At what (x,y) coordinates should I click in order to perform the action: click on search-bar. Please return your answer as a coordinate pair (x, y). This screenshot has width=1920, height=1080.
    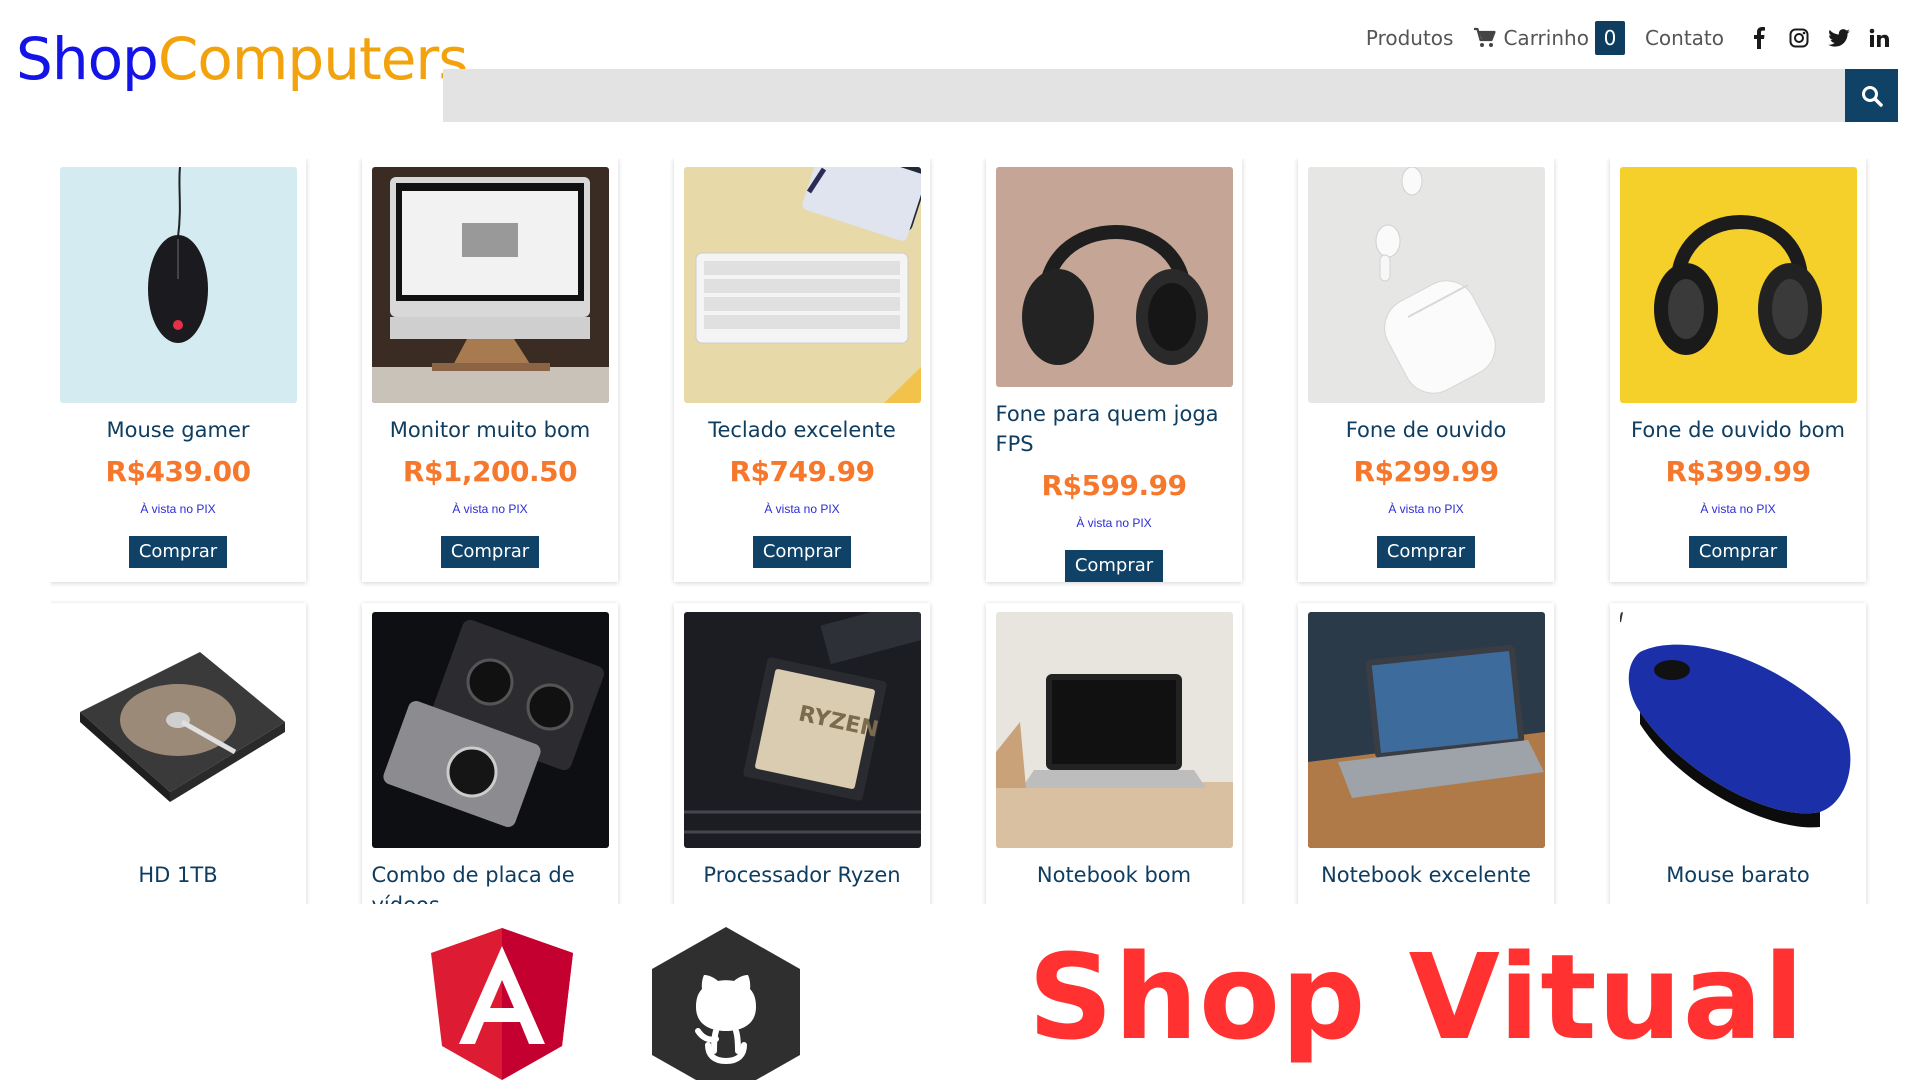
    Looking at the image, I should click on (1170, 95).